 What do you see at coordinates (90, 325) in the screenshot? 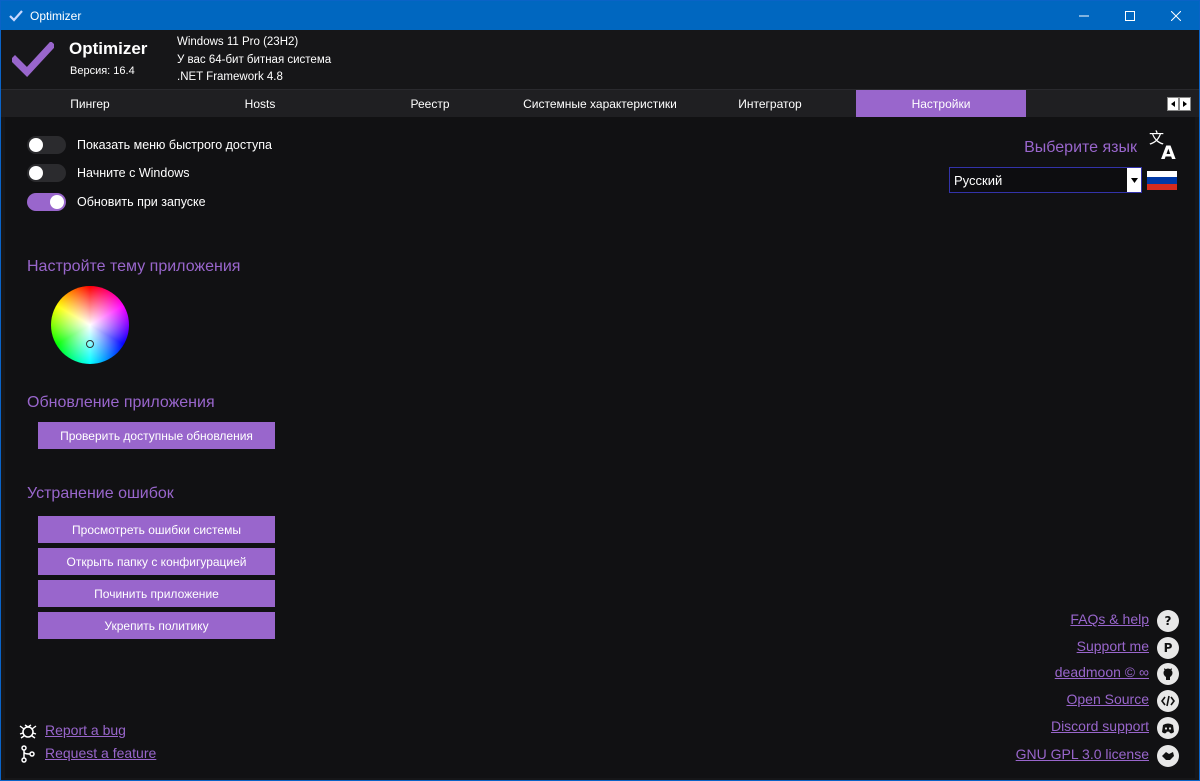
I see `theme-color-wheel` at bounding box center [90, 325].